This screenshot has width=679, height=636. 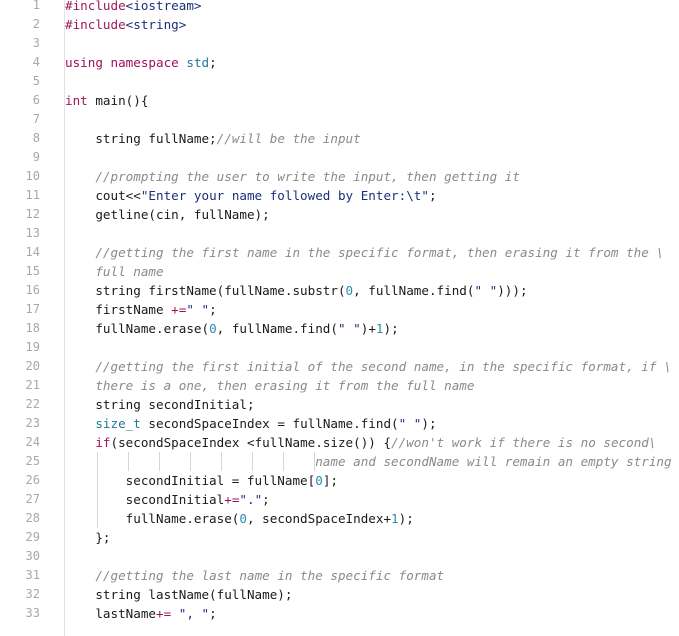 What do you see at coordinates (395, 518) in the screenshot?
I see `code-token: 1` at bounding box center [395, 518].